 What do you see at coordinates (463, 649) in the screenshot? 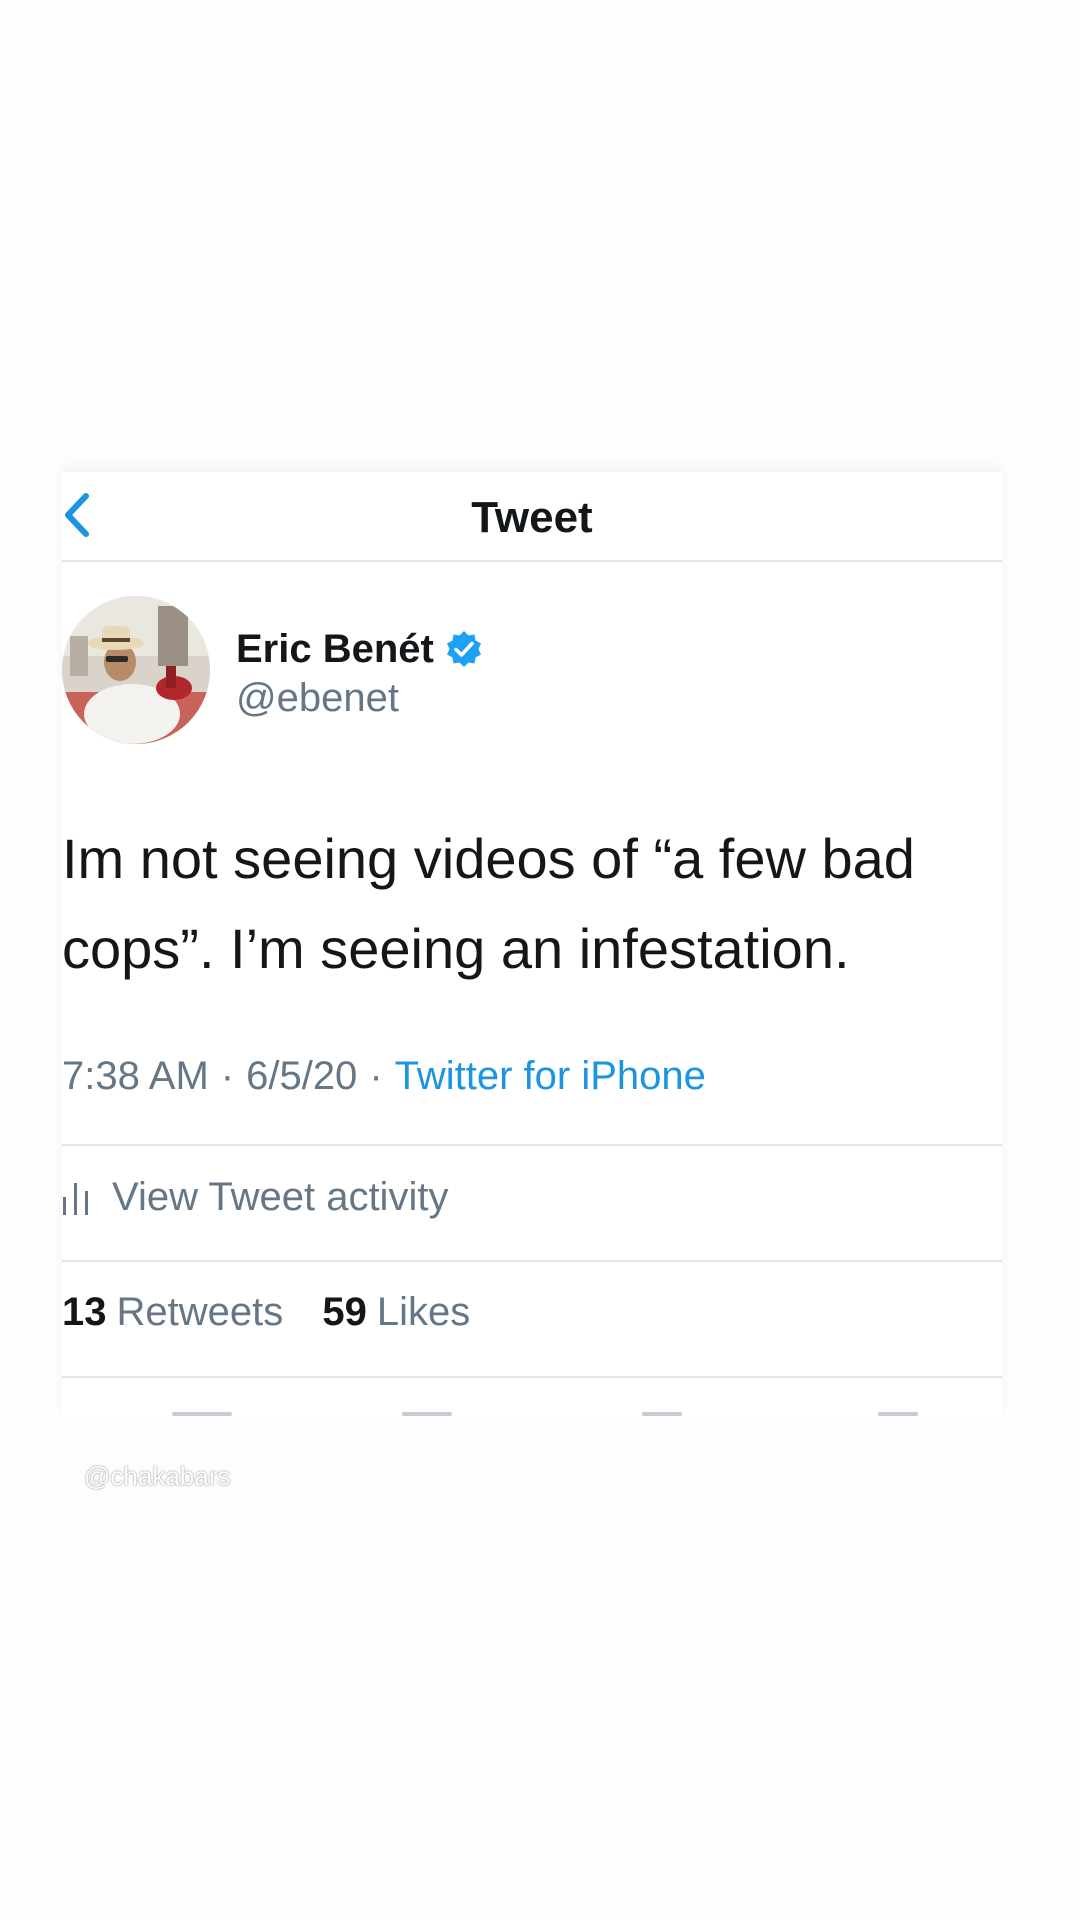
I see `verified-badge-icon` at bounding box center [463, 649].